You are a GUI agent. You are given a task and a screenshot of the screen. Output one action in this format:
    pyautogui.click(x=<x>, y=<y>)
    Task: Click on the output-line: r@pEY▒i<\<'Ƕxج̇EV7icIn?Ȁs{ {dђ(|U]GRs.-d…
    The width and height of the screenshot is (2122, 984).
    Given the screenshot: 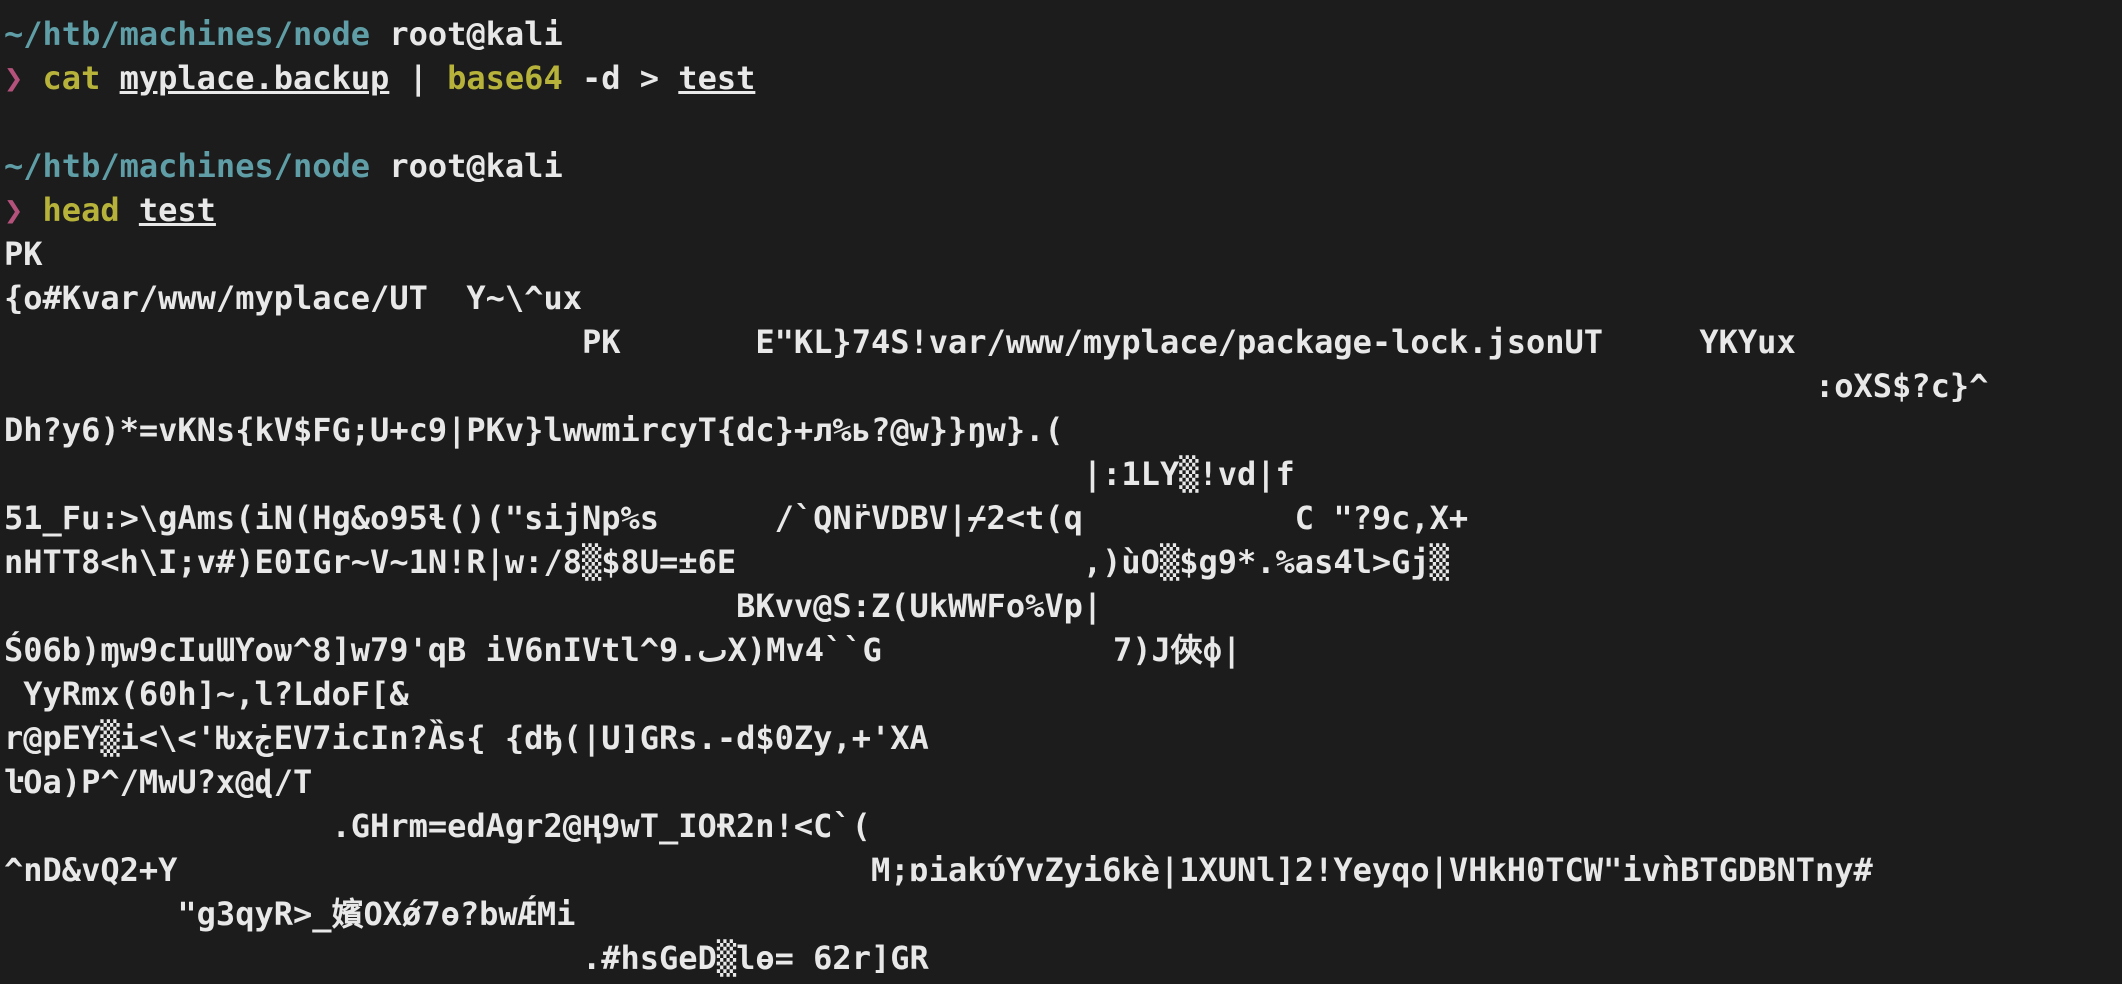 What is the action you would take?
    pyautogui.click(x=466, y=738)
    